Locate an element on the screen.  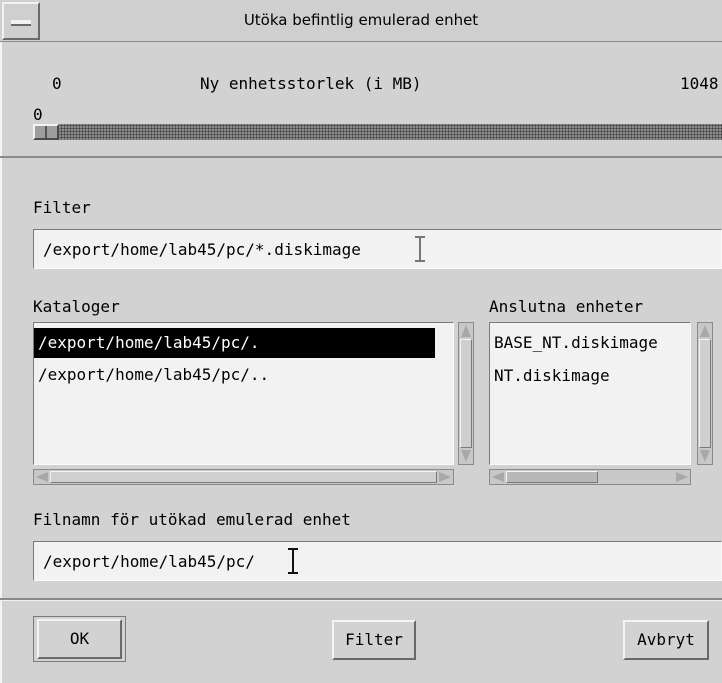
directory-item-current: /export/home/lab45/pc/. is located at coordinates (234, 343).